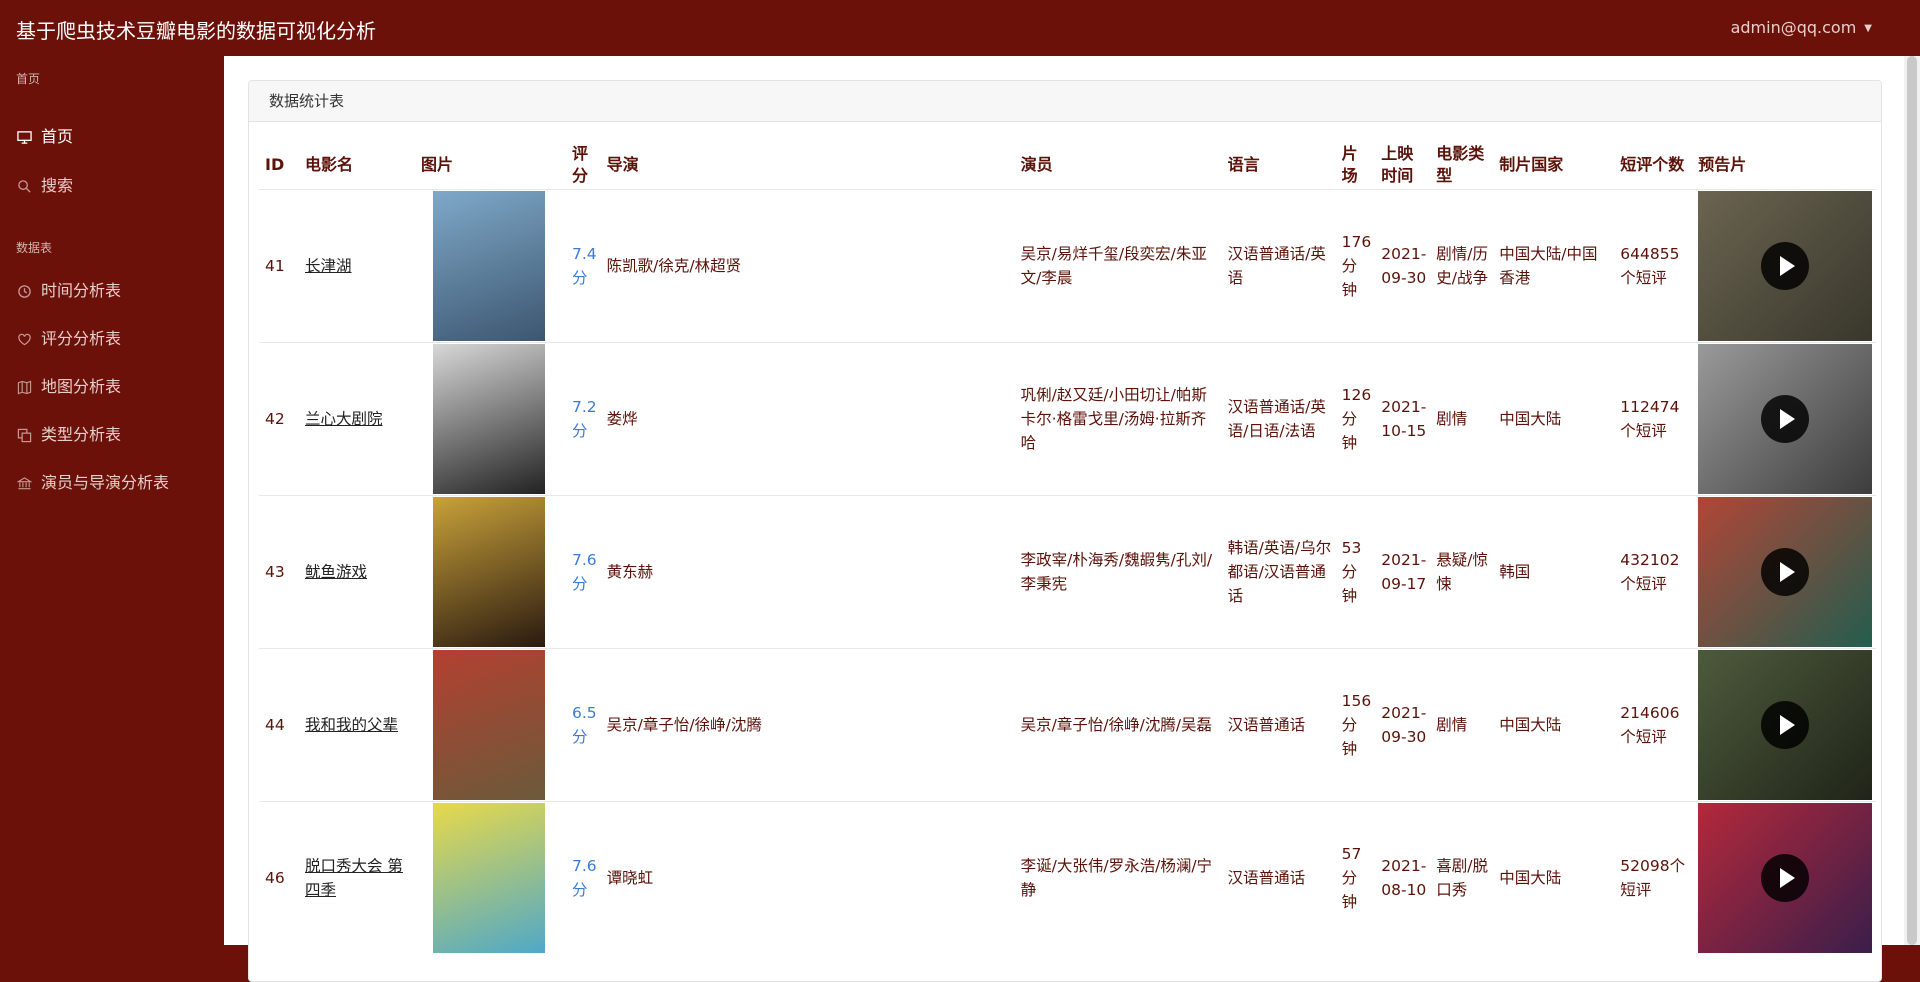  Describe the element at coordinates (807, 266) in the screenshot. I see `movie-director: 陈凯歌/徐克/林超贤` at that location.